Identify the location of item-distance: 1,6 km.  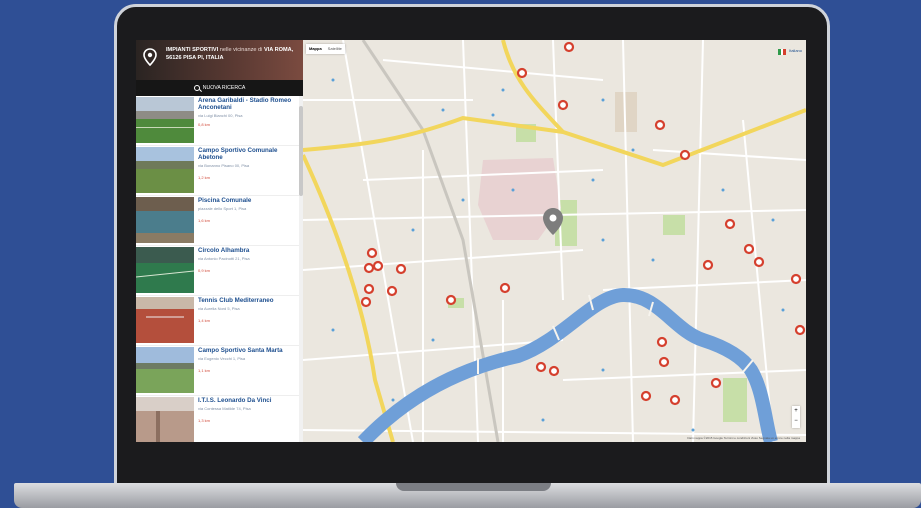
(204, 220).